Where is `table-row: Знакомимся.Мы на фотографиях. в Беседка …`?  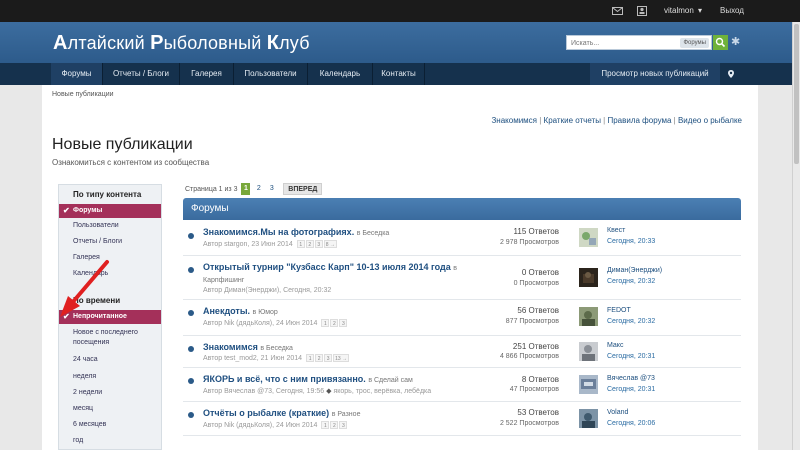
table-row: Знакомимся.Мы на фотографиях. в Беседка … is located at coordinates (462, 238).